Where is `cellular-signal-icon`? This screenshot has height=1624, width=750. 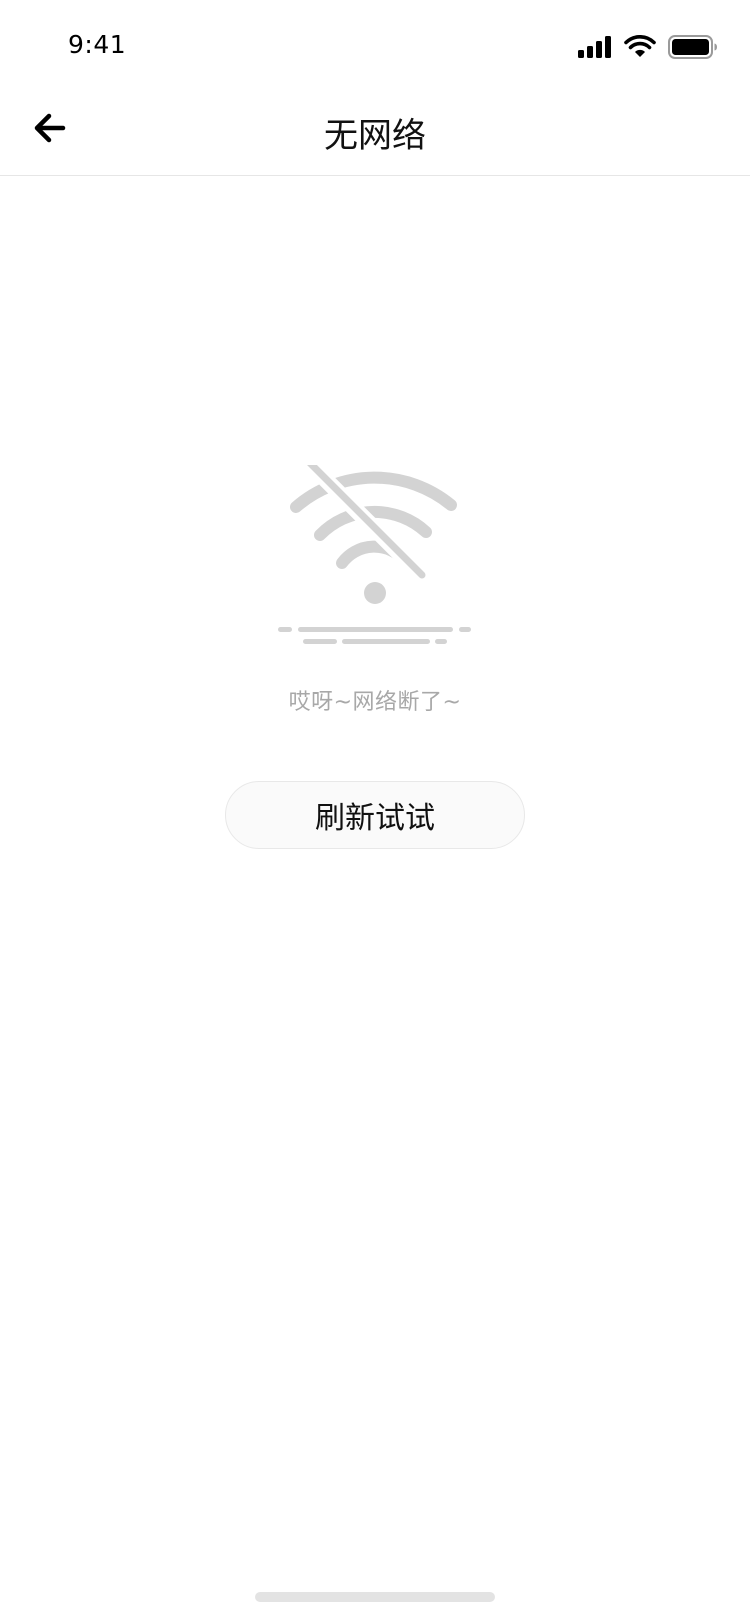
cellular-signal-icon is located at coordinates (595, 47).